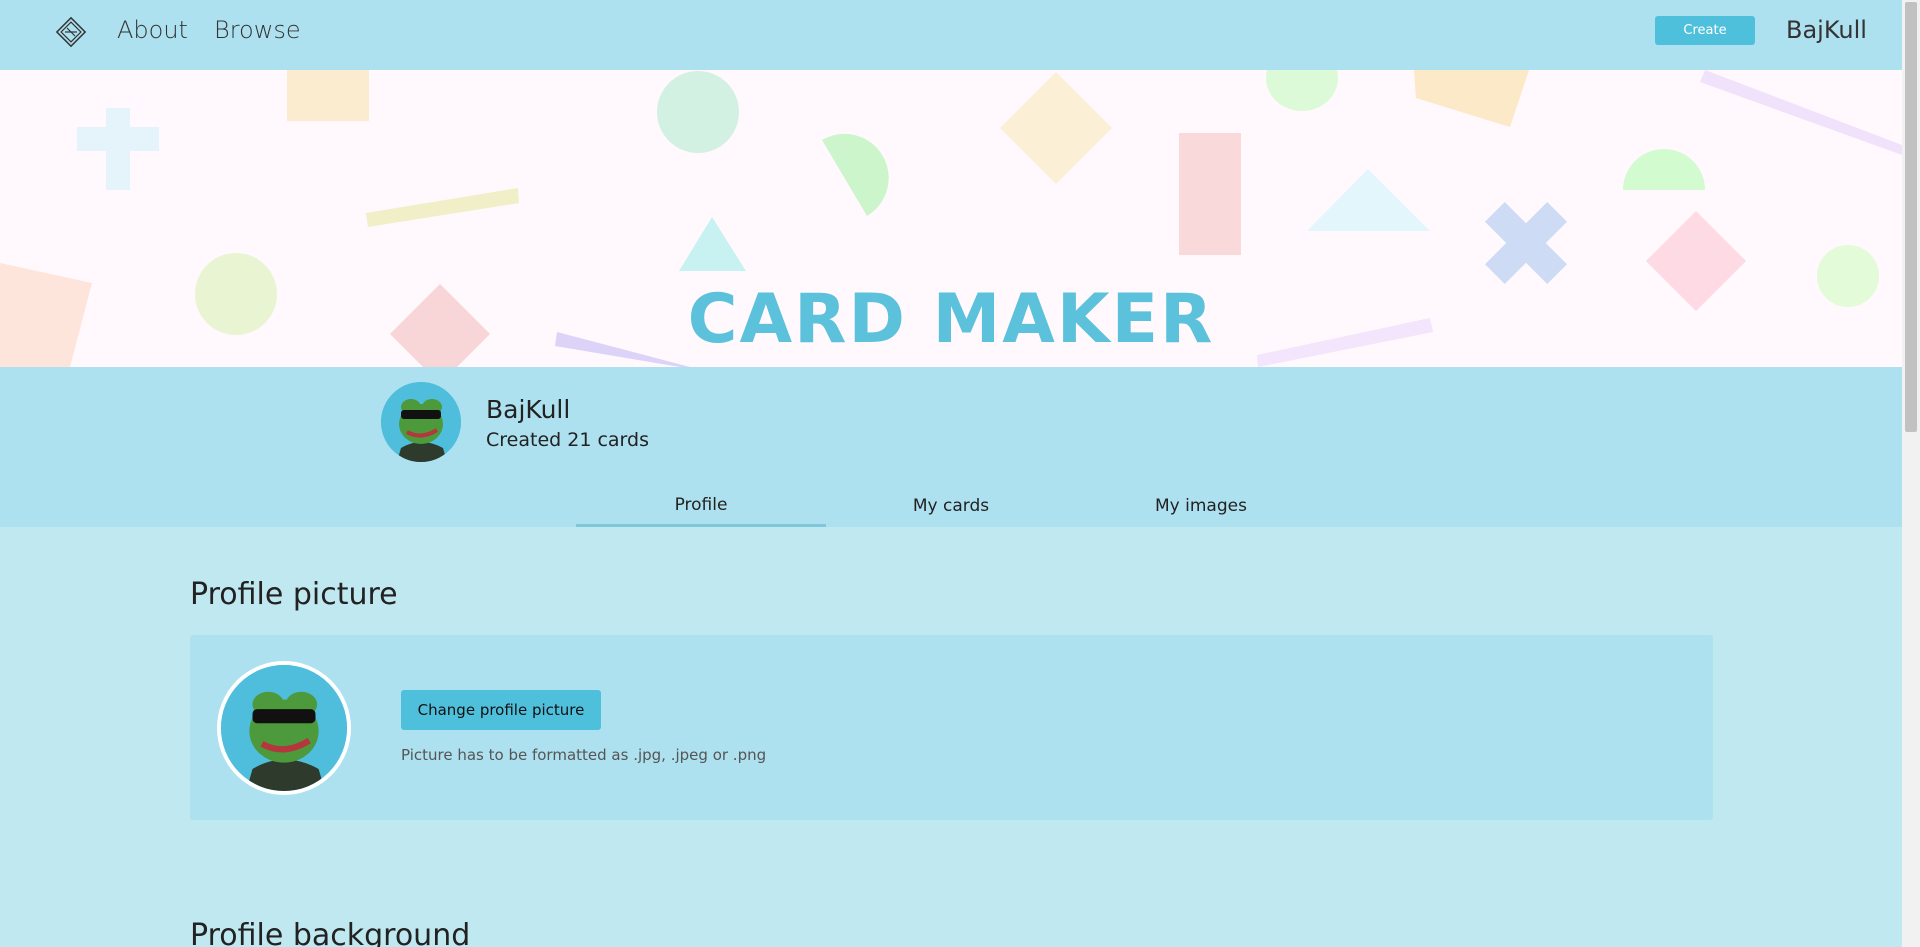 This screenshot has height=947, width=1920. What do you see at coordinates (501, 710) in the screenshot?
I see `change-profile-picture-button: Change profile picture` at bounding box center [501, 710].